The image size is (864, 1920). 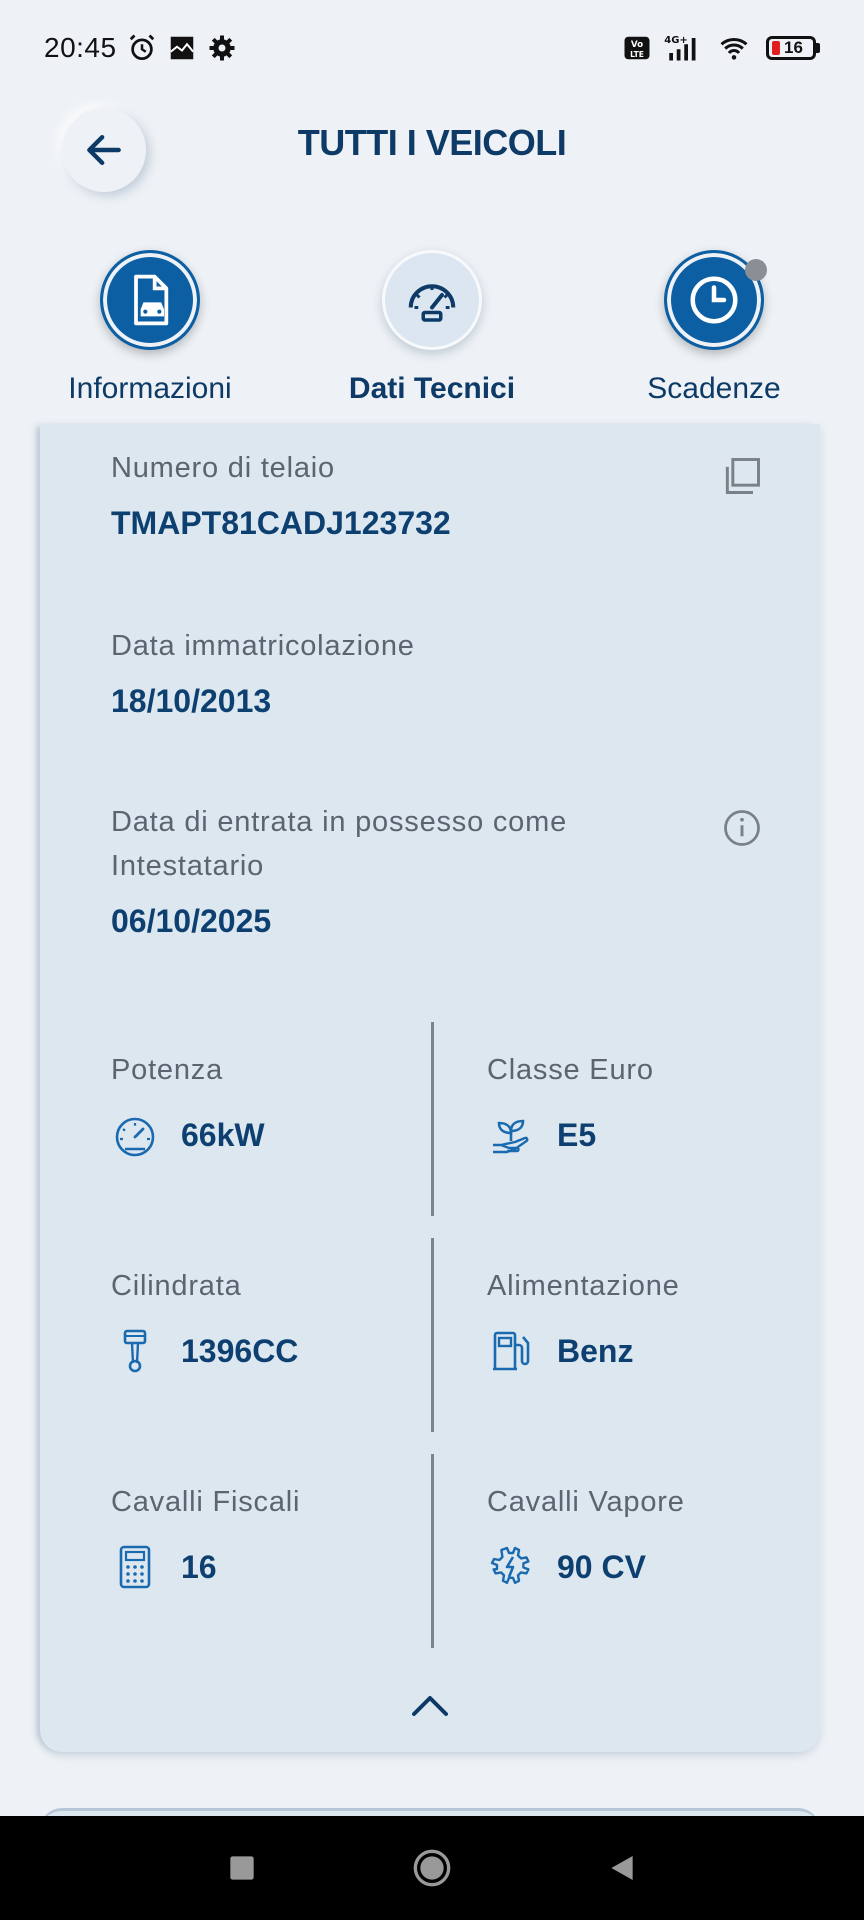 I want to click on battery-level: 16, so click(x=793, y=47).